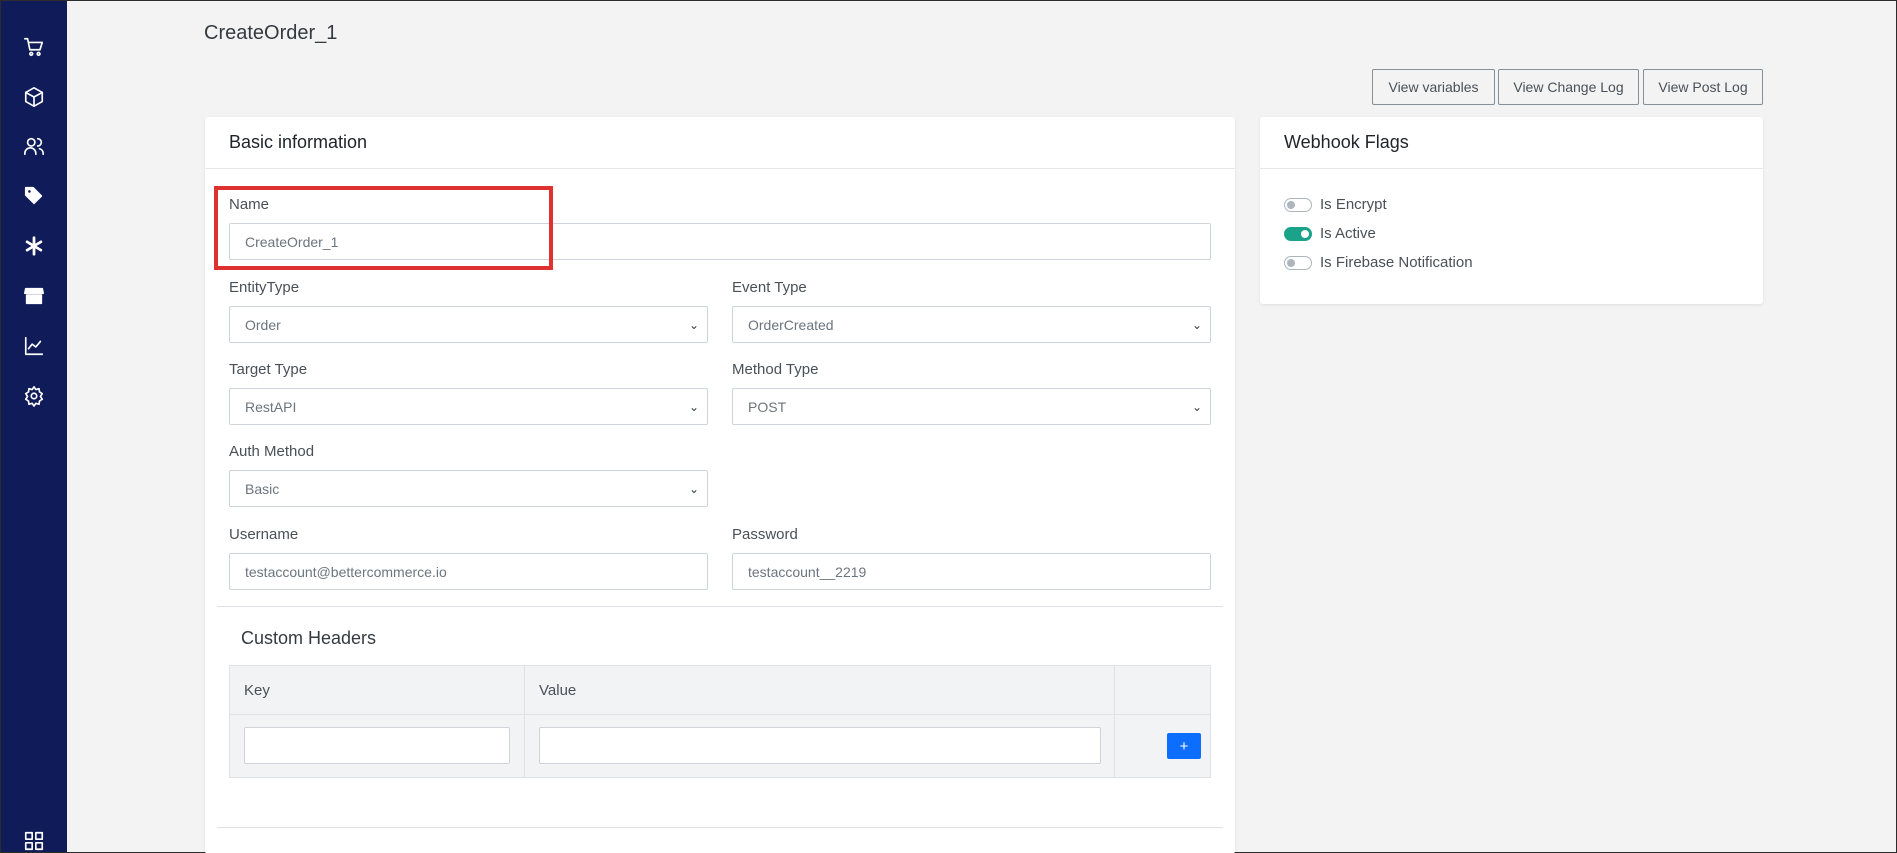 The width and height of the screenshot is (1897, 853). I want to click on target-type-select: RestAPI ⌄, so click(468, 406).